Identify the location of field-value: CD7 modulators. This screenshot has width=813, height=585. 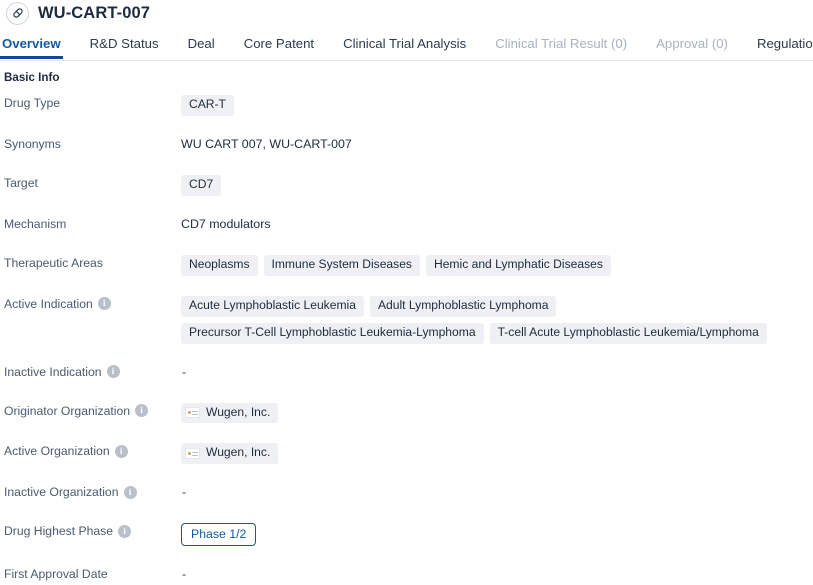
(495, 222).